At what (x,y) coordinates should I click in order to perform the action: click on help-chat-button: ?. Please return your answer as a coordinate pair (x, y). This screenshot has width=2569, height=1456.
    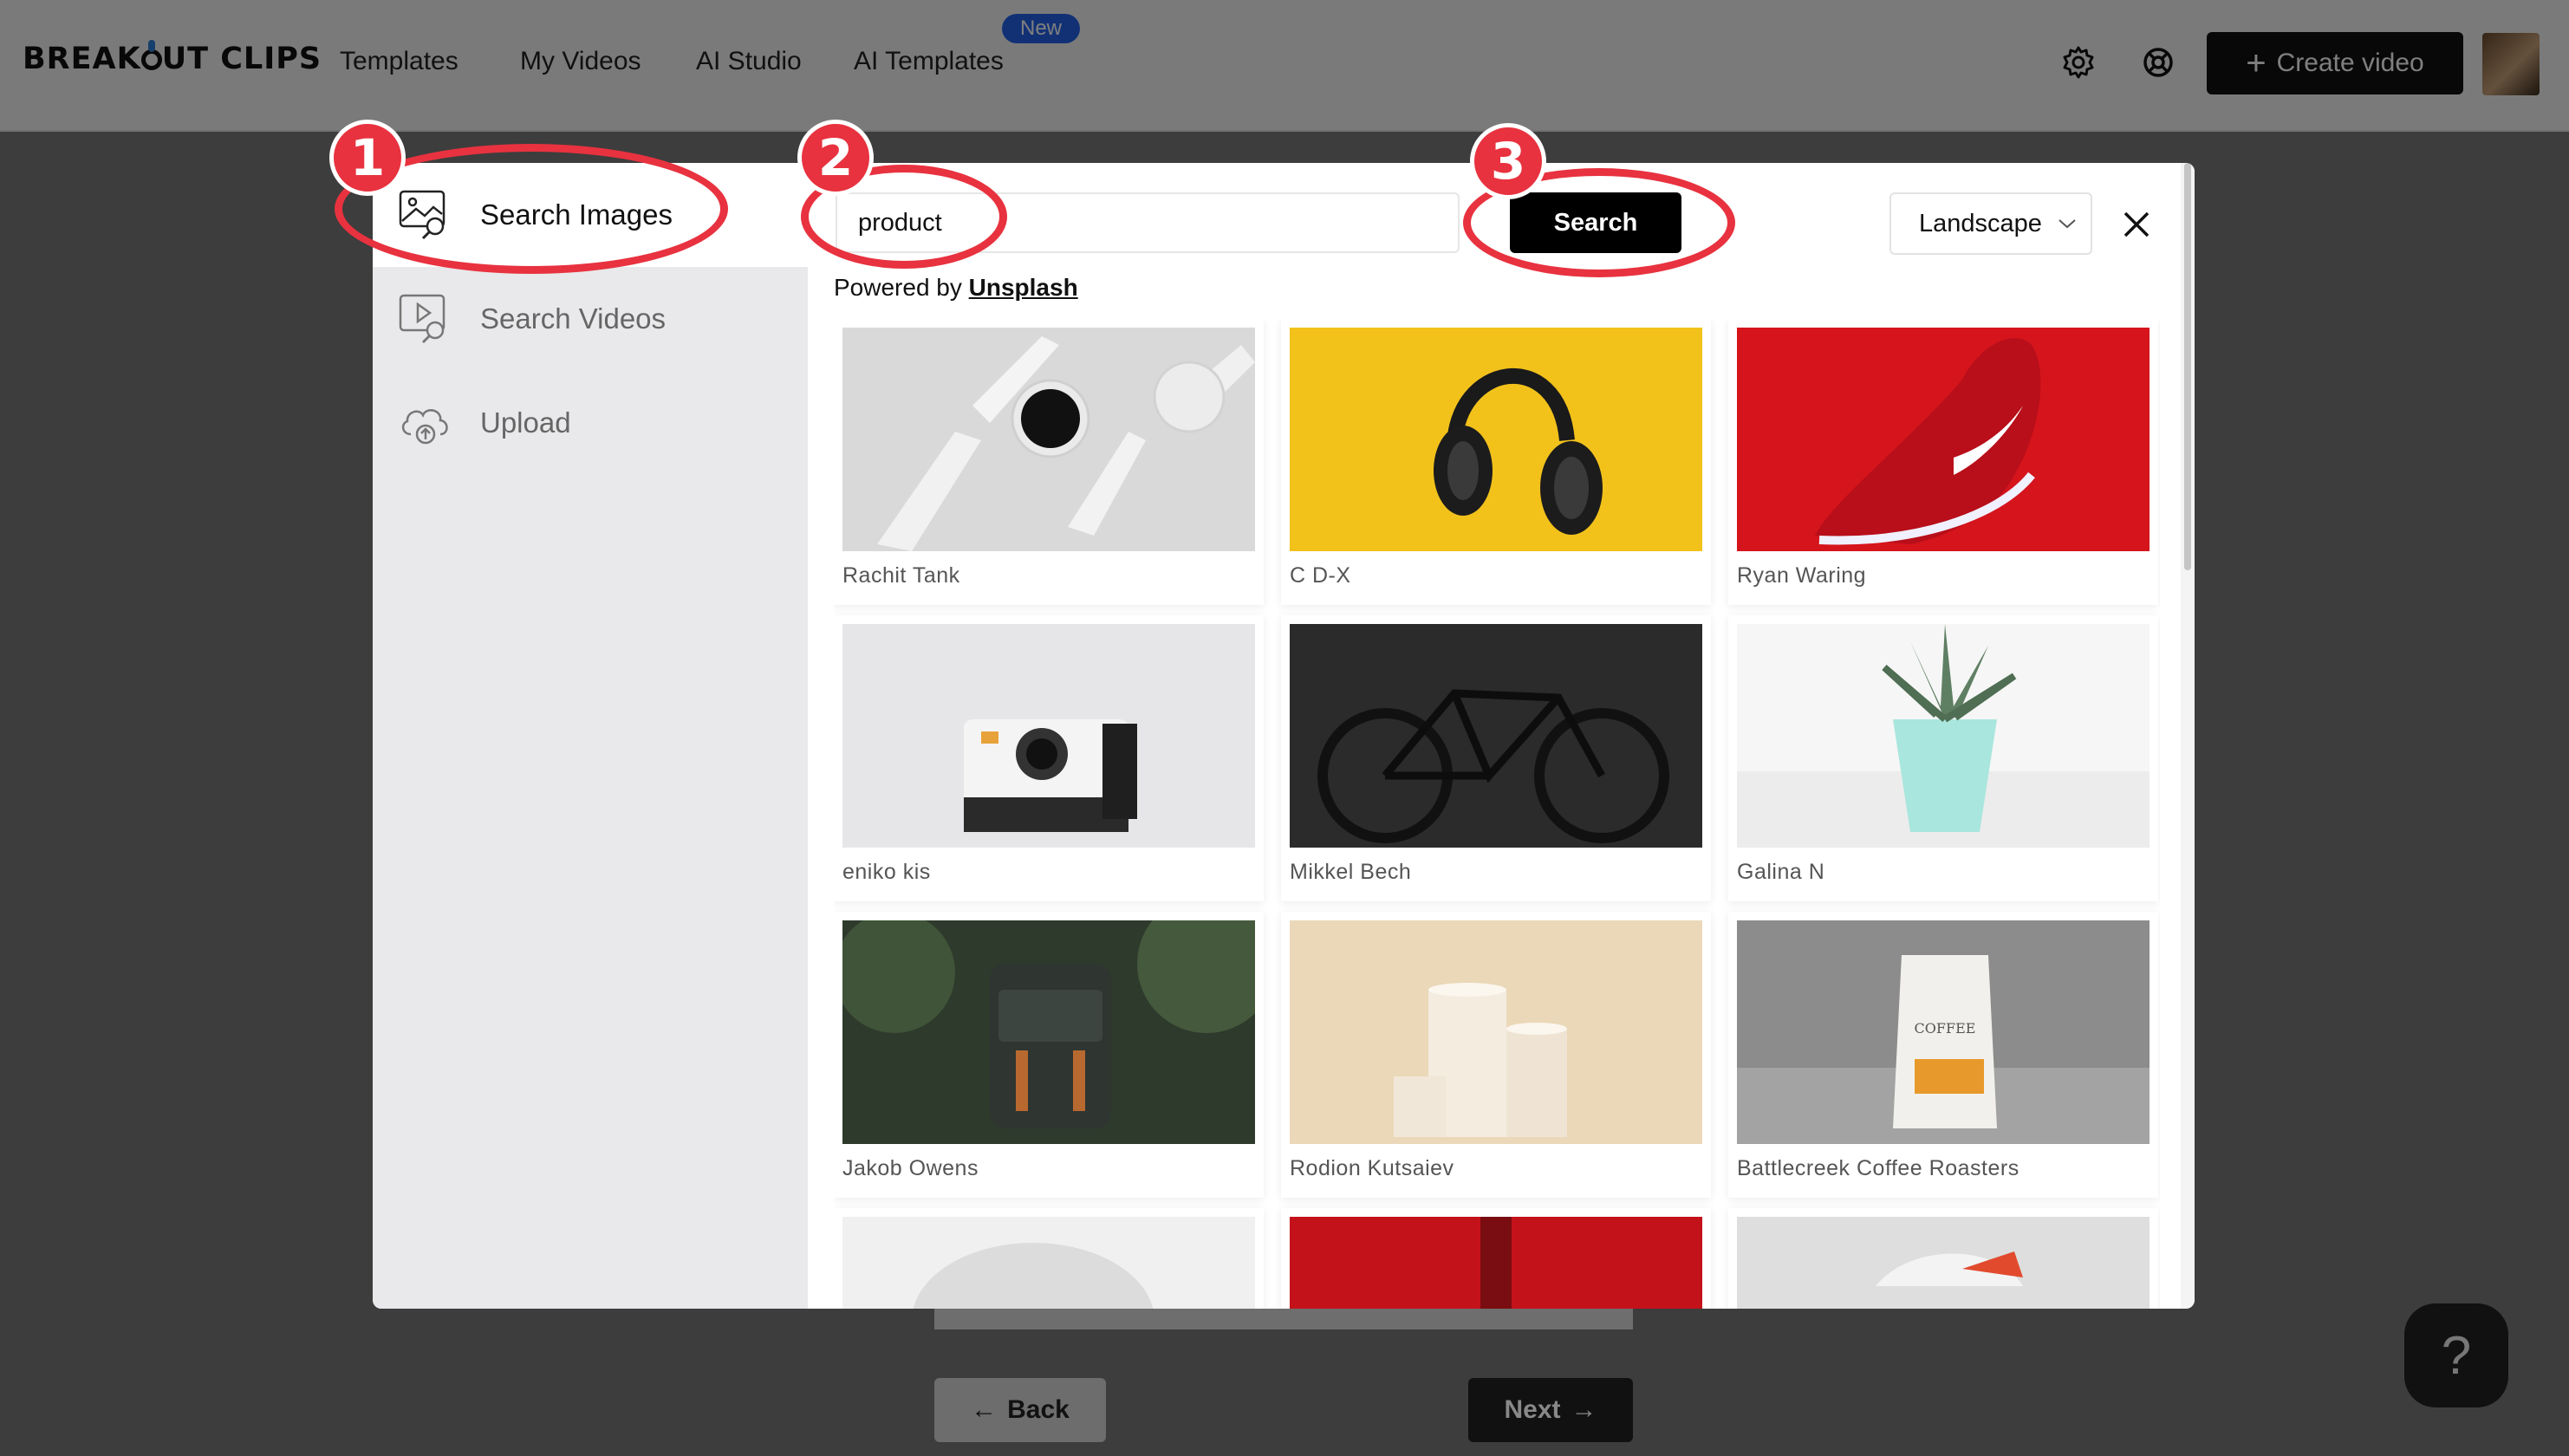
    Looking at the image, I should click on (2456, 1355).